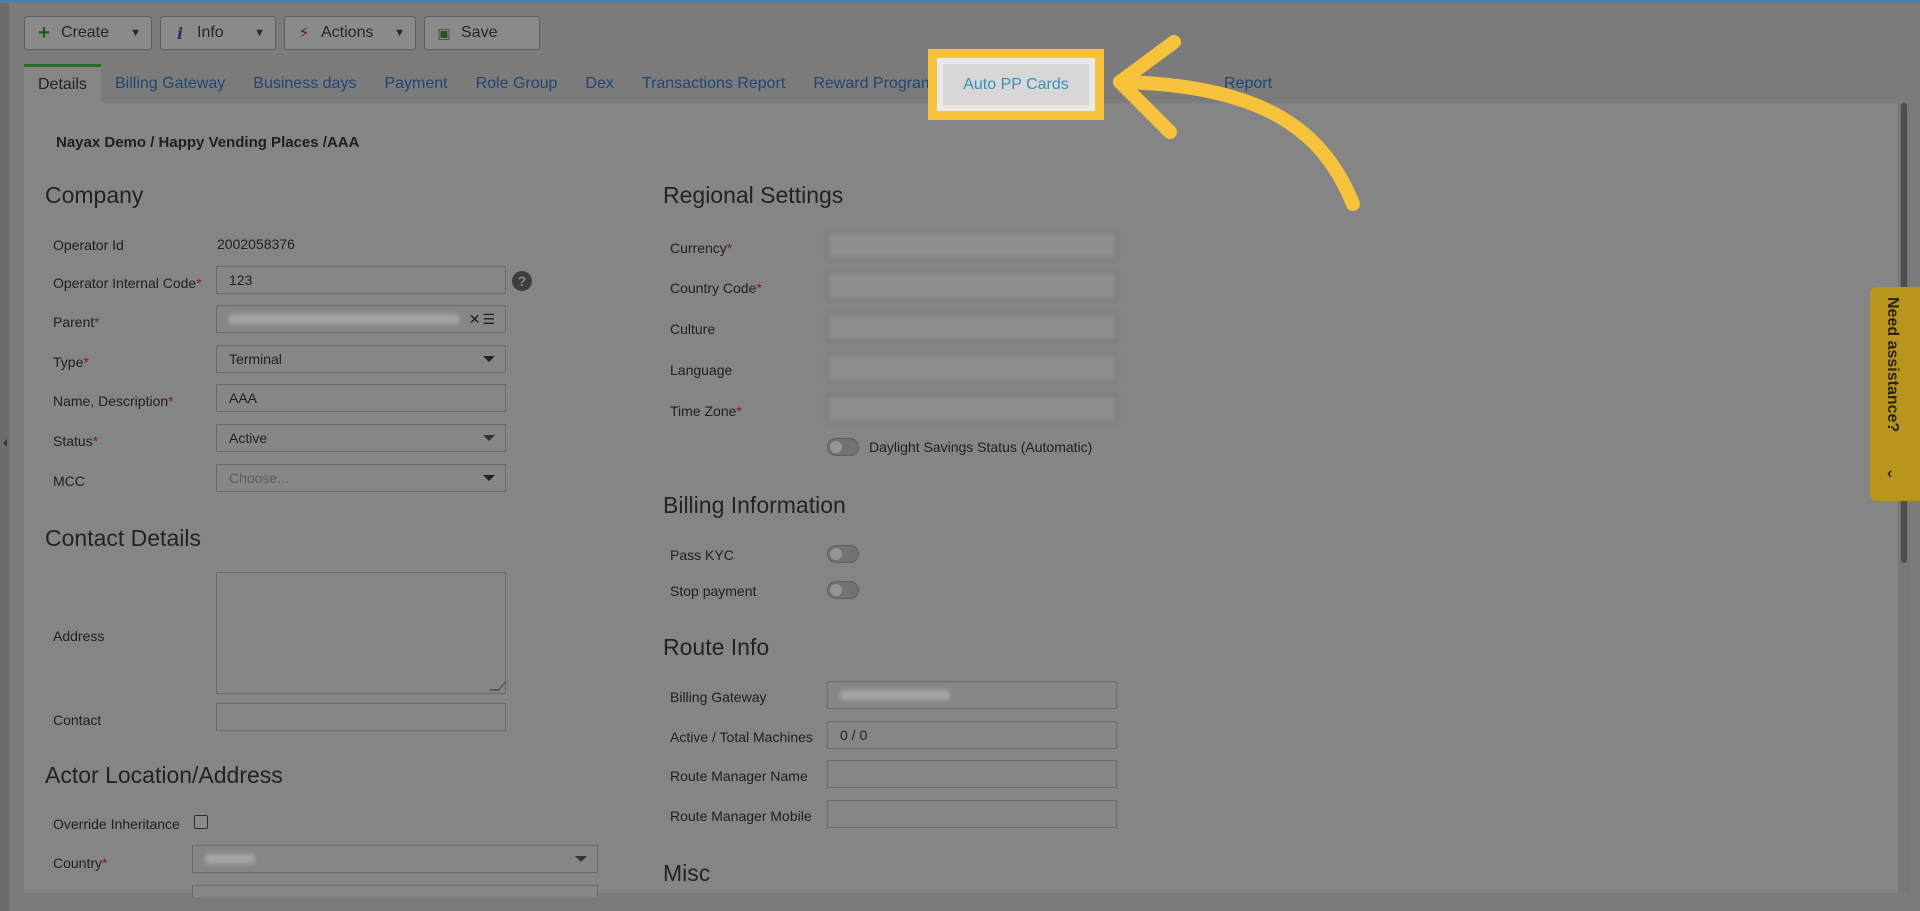 This screenshot has height=911, width=1920. I want to click on billing-gateway-label: Billing Gateway, so click(718, 697).